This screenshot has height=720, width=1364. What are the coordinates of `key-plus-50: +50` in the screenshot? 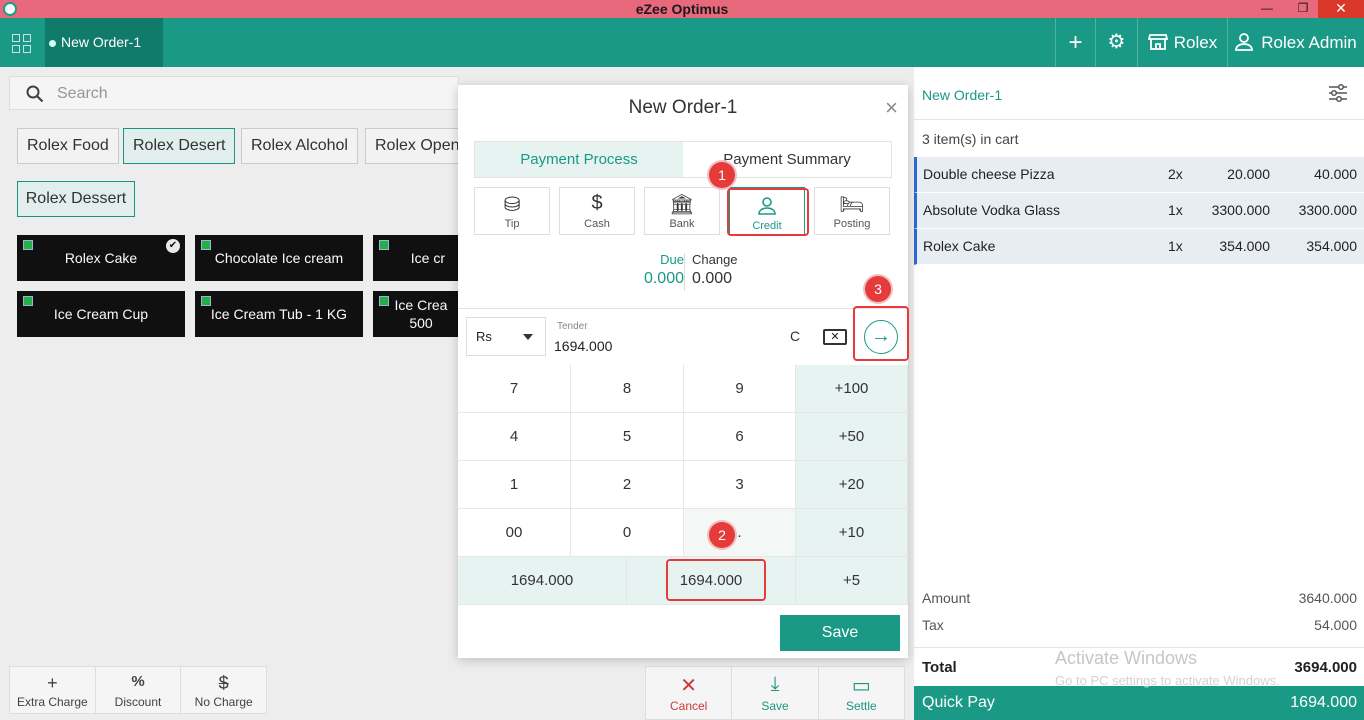 It's located at (852, 437).